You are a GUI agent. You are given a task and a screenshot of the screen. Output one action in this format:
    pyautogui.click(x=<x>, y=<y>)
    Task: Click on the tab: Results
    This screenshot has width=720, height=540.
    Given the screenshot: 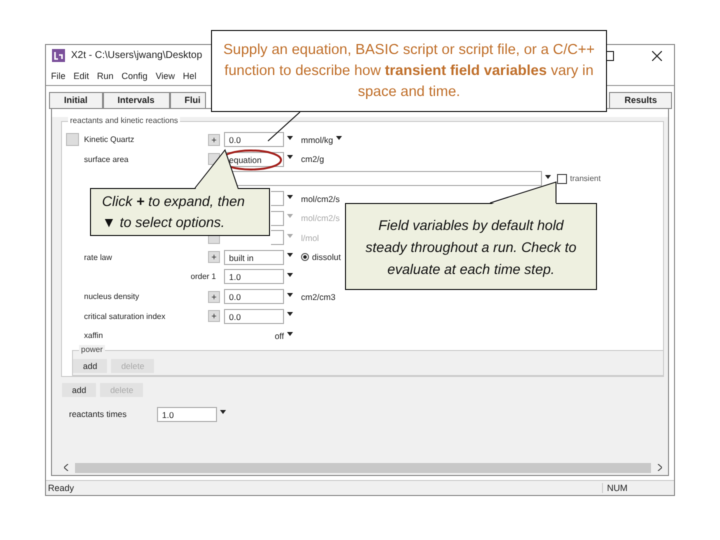 What is the action you would take?
    pyautogui.click(x=640, y=100)
    